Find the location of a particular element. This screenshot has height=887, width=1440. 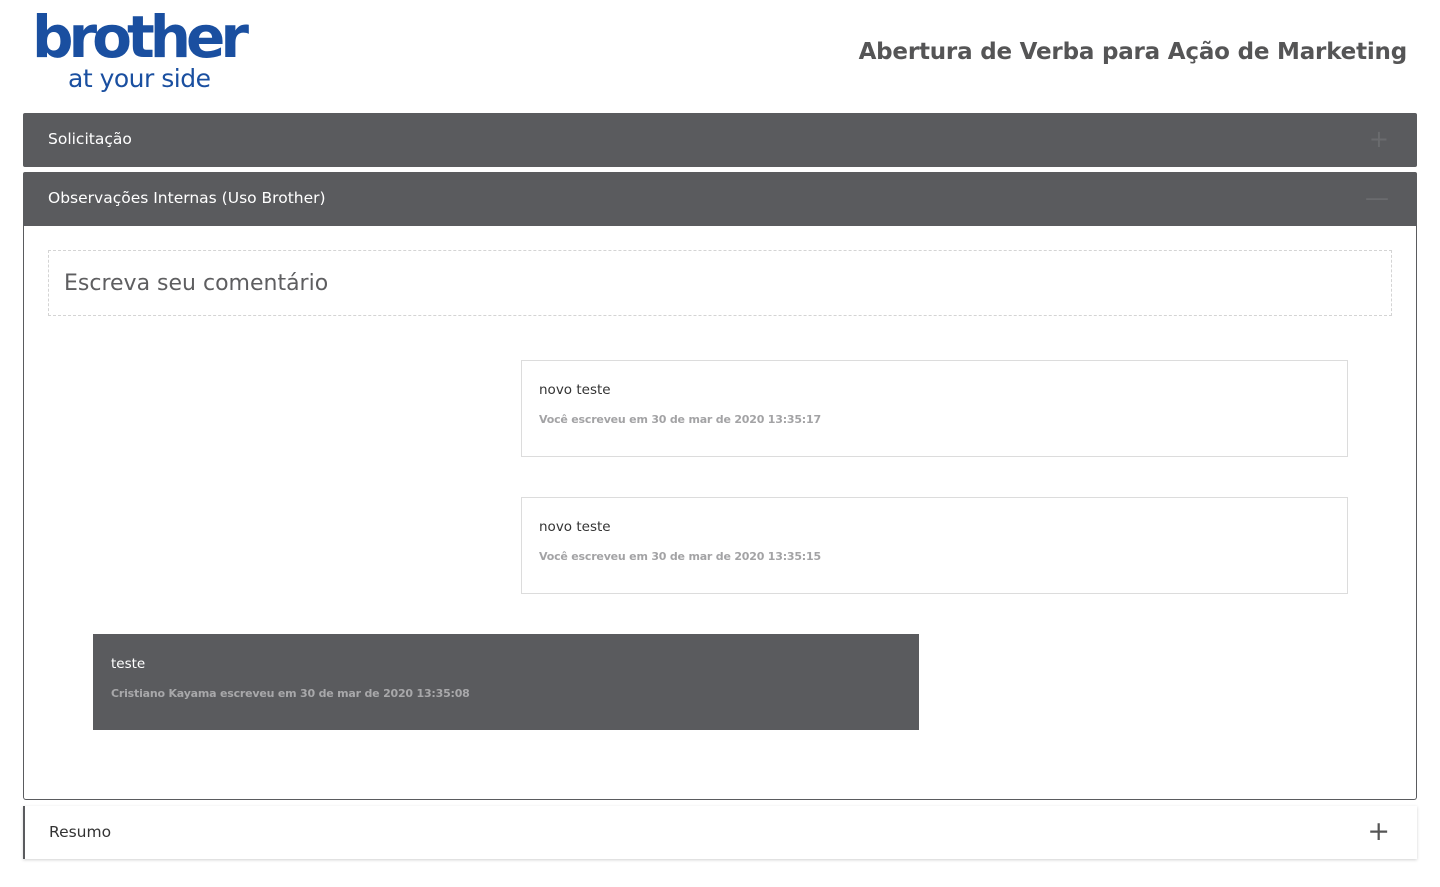

panel-label-resumo: Resumo is located at coordinates (80, 832).